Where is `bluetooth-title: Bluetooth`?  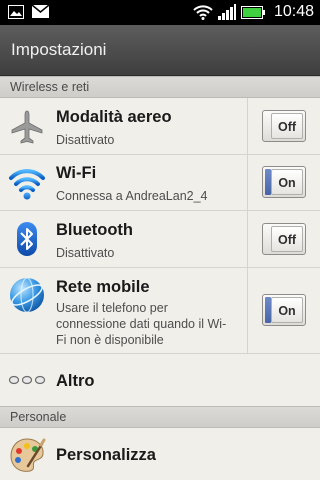 bluetooth-title: Bluetooth is located at coordinates (94, 230).